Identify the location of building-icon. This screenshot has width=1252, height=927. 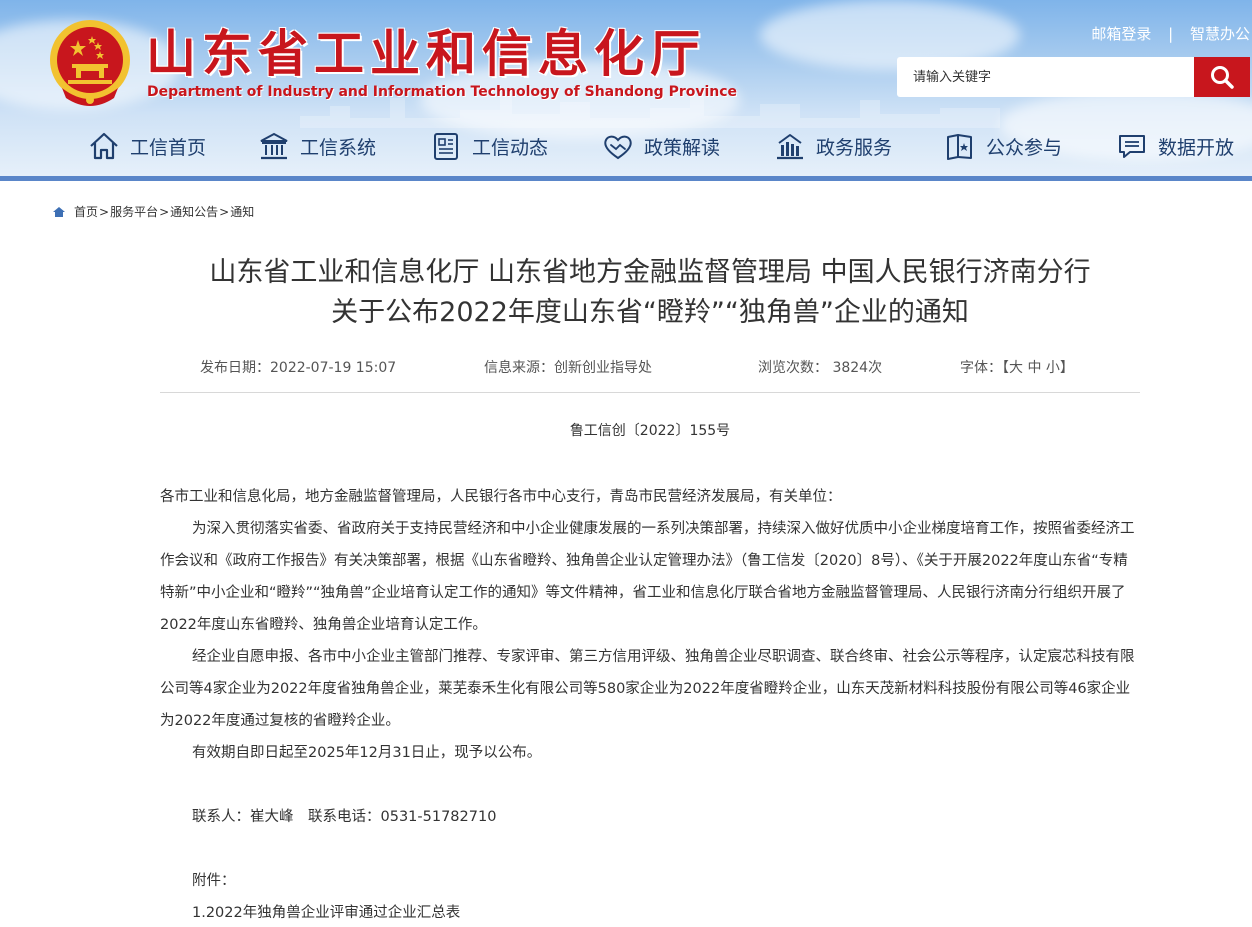
(274, 146).